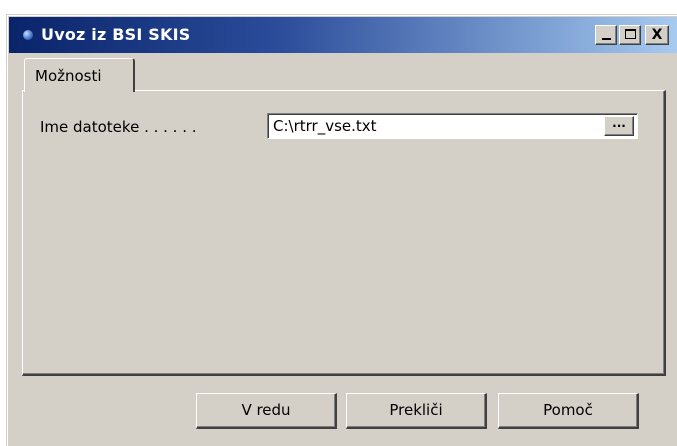  What do you see at coordinates (28, 35) in the screenshot?
I see `app-icon` at bounding box center [28, 35].